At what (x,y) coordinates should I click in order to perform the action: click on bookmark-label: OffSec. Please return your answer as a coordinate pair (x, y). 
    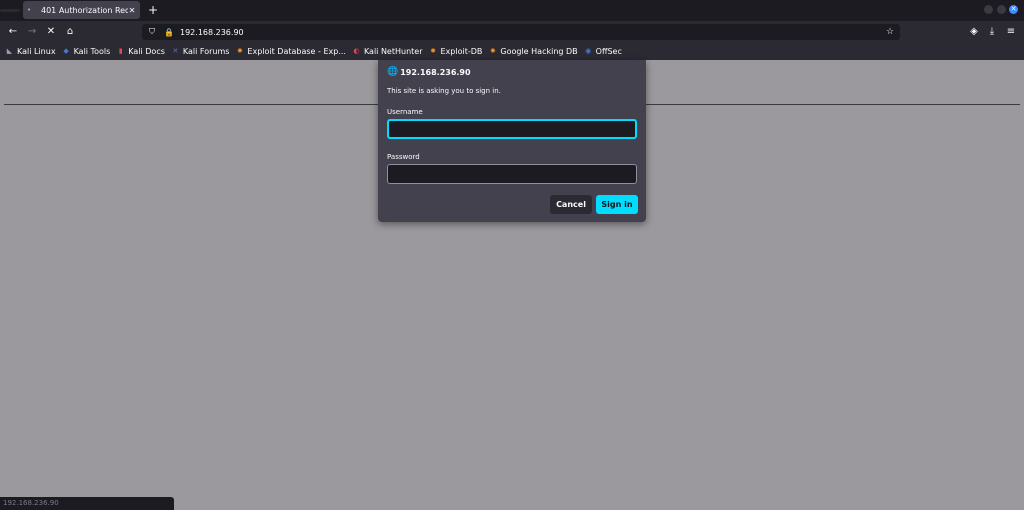
    Looking at the image, I should click on (608, 51).